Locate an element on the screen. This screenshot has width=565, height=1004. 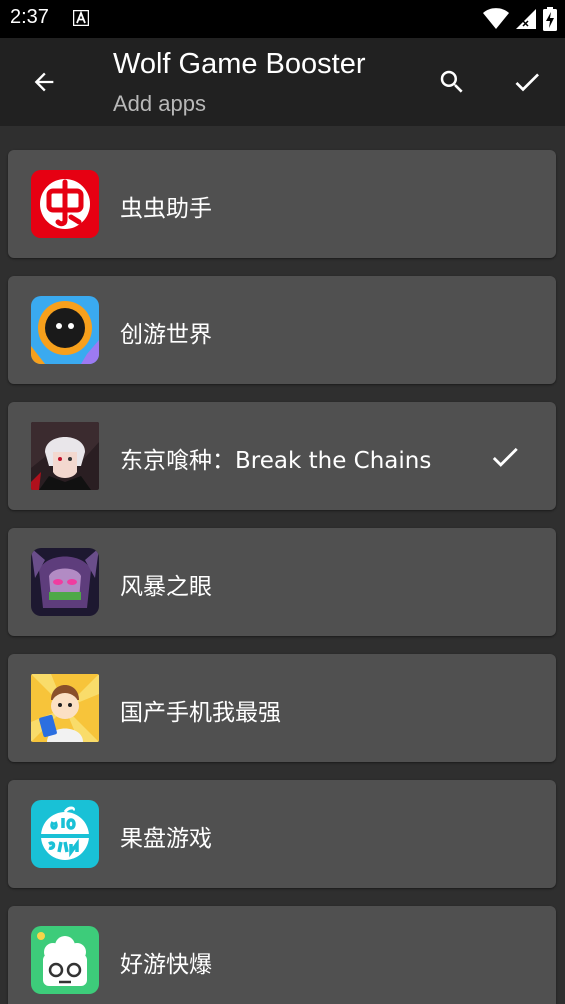
back-button is located at coordinates (44, 82).